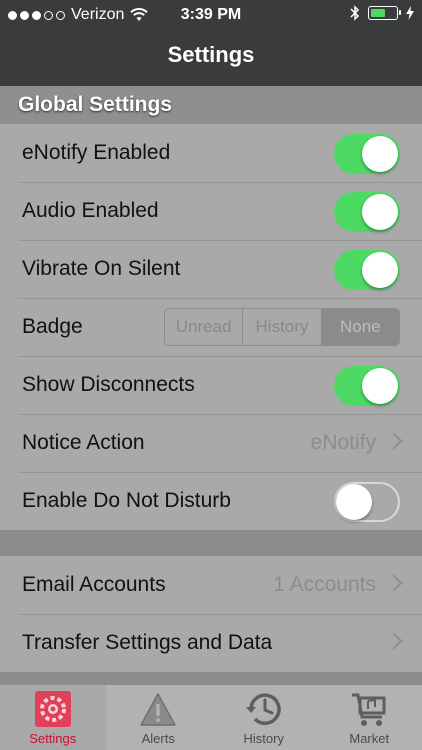 The height and width of the screenshot is (750, 422). I want to click on bluetooth-icon, so click(355, 13).